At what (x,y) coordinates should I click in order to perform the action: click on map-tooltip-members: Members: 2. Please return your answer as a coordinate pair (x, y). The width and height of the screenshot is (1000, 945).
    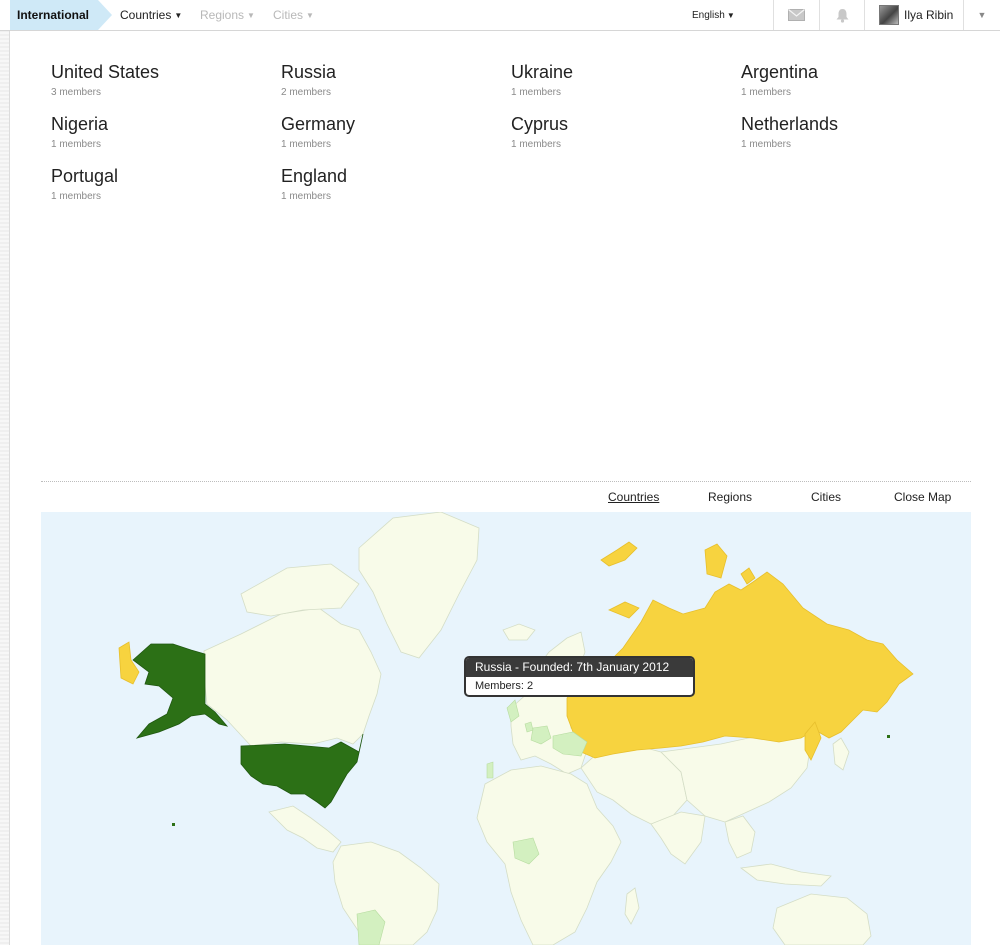
    Looking at the image, I should click on (504, 686).